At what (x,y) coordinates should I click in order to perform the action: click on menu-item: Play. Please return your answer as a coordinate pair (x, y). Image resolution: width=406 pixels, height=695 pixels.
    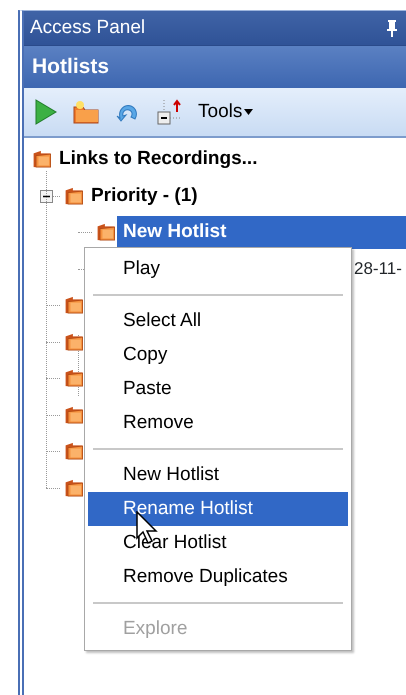
    Looking at the image, I should click on (218, 269).